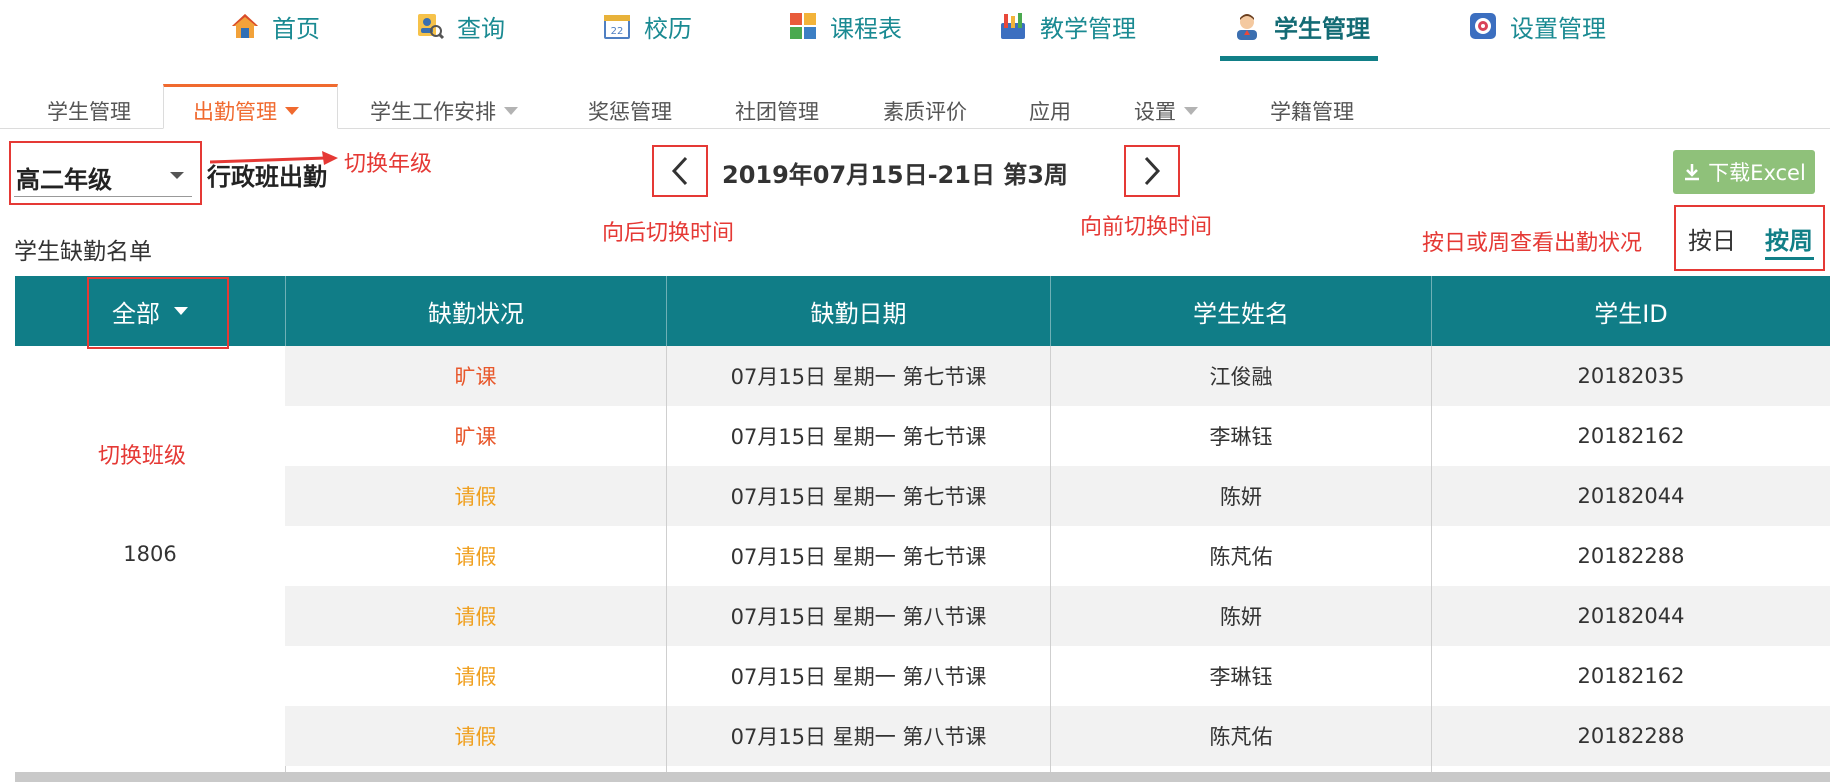 Image resolution: width=1830 pixels, height=782 pixels. What do you see at coordinates (1757, 173) in the screenshot?
I see `download-excel-label: 下载Excel` at bounding box center [1757, 173].